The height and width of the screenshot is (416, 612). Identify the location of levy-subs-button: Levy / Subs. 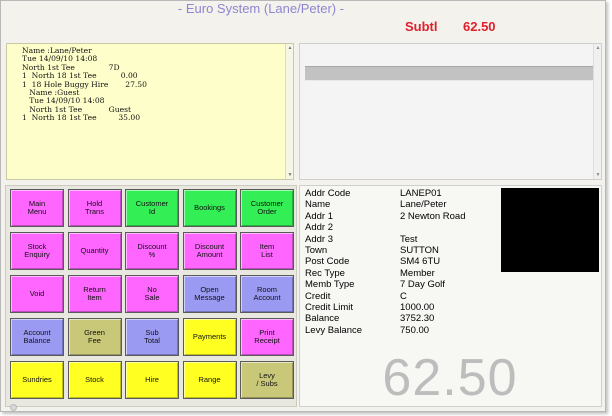
(267, 380).